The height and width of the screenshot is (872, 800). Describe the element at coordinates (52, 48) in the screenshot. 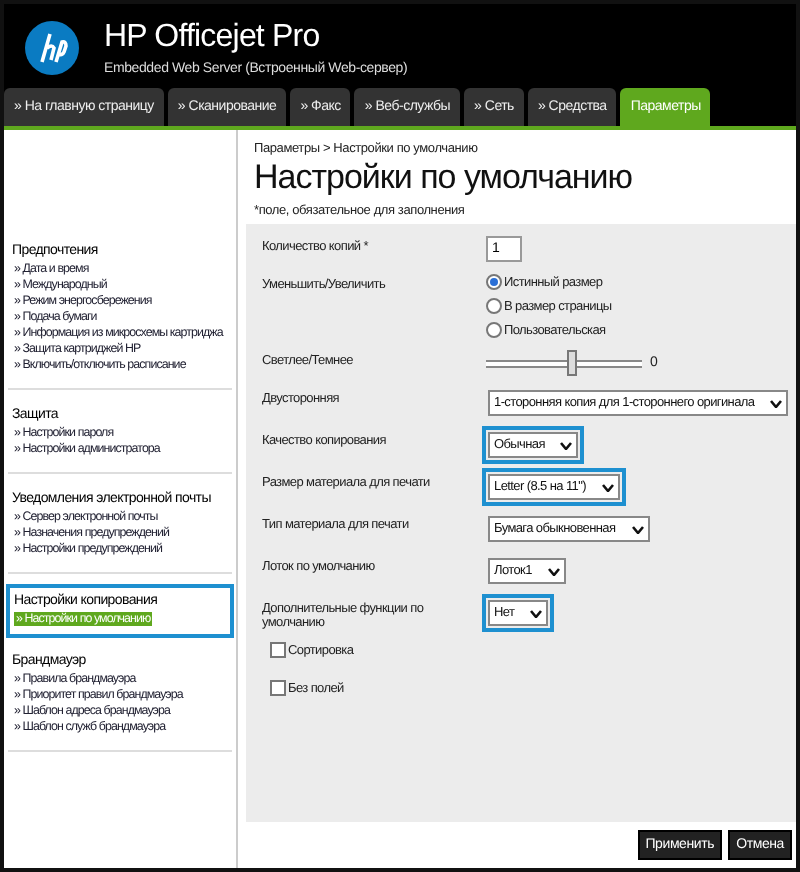

I see `logo-icon` at that location.